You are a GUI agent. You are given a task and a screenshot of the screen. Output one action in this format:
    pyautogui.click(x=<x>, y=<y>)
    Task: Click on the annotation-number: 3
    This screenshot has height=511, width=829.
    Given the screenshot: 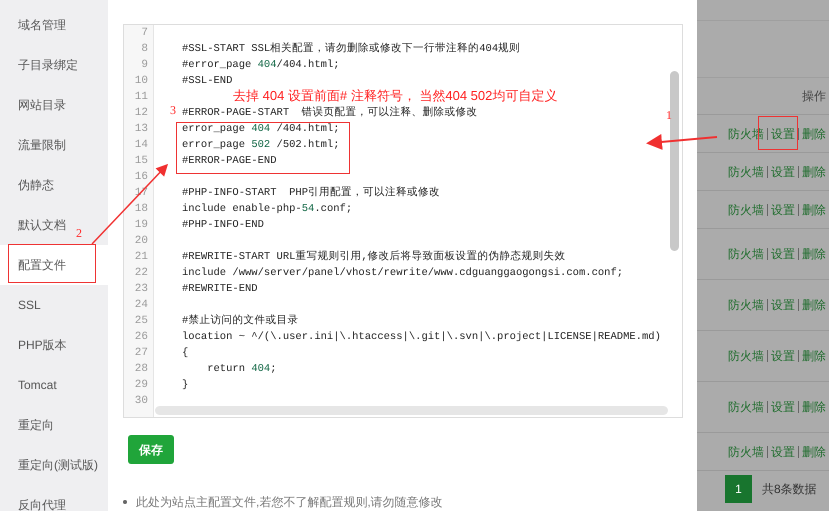 What is the action you would take?
    pyautogui.click(x=173, y=110)
    